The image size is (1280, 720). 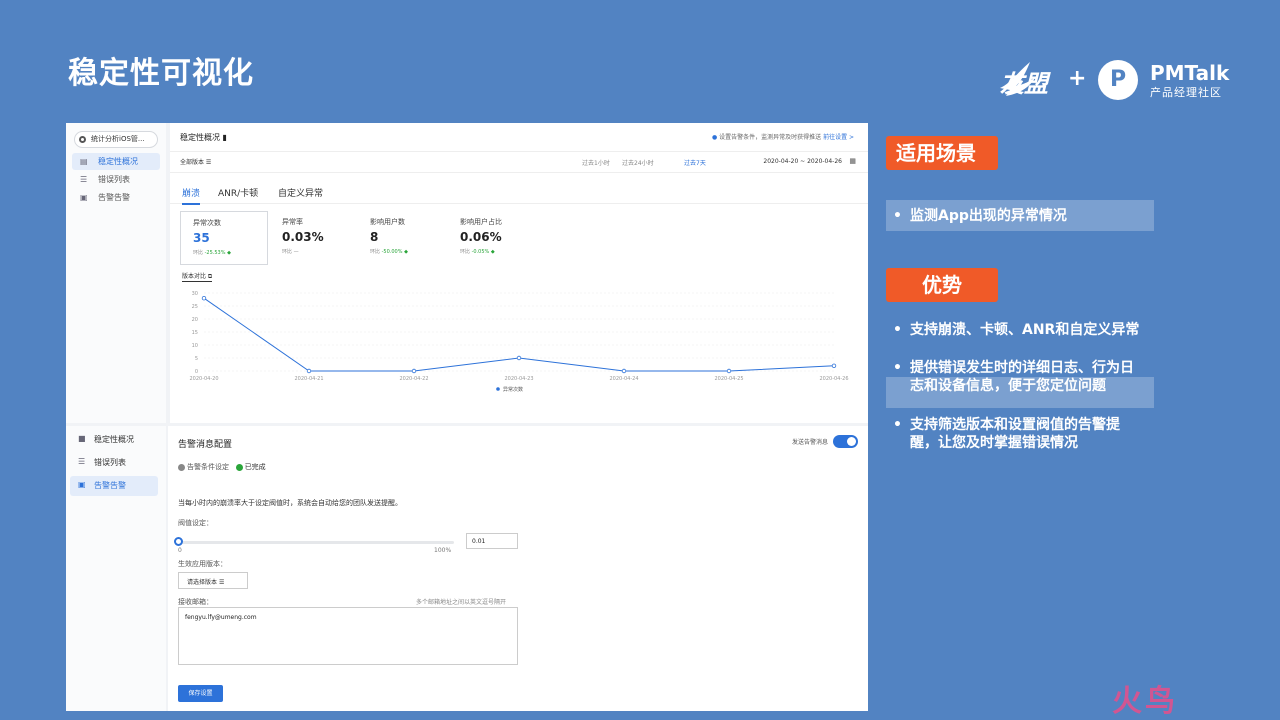 I want to click on x-tick-label: 2020-04-25, so click(x=728, y=379).